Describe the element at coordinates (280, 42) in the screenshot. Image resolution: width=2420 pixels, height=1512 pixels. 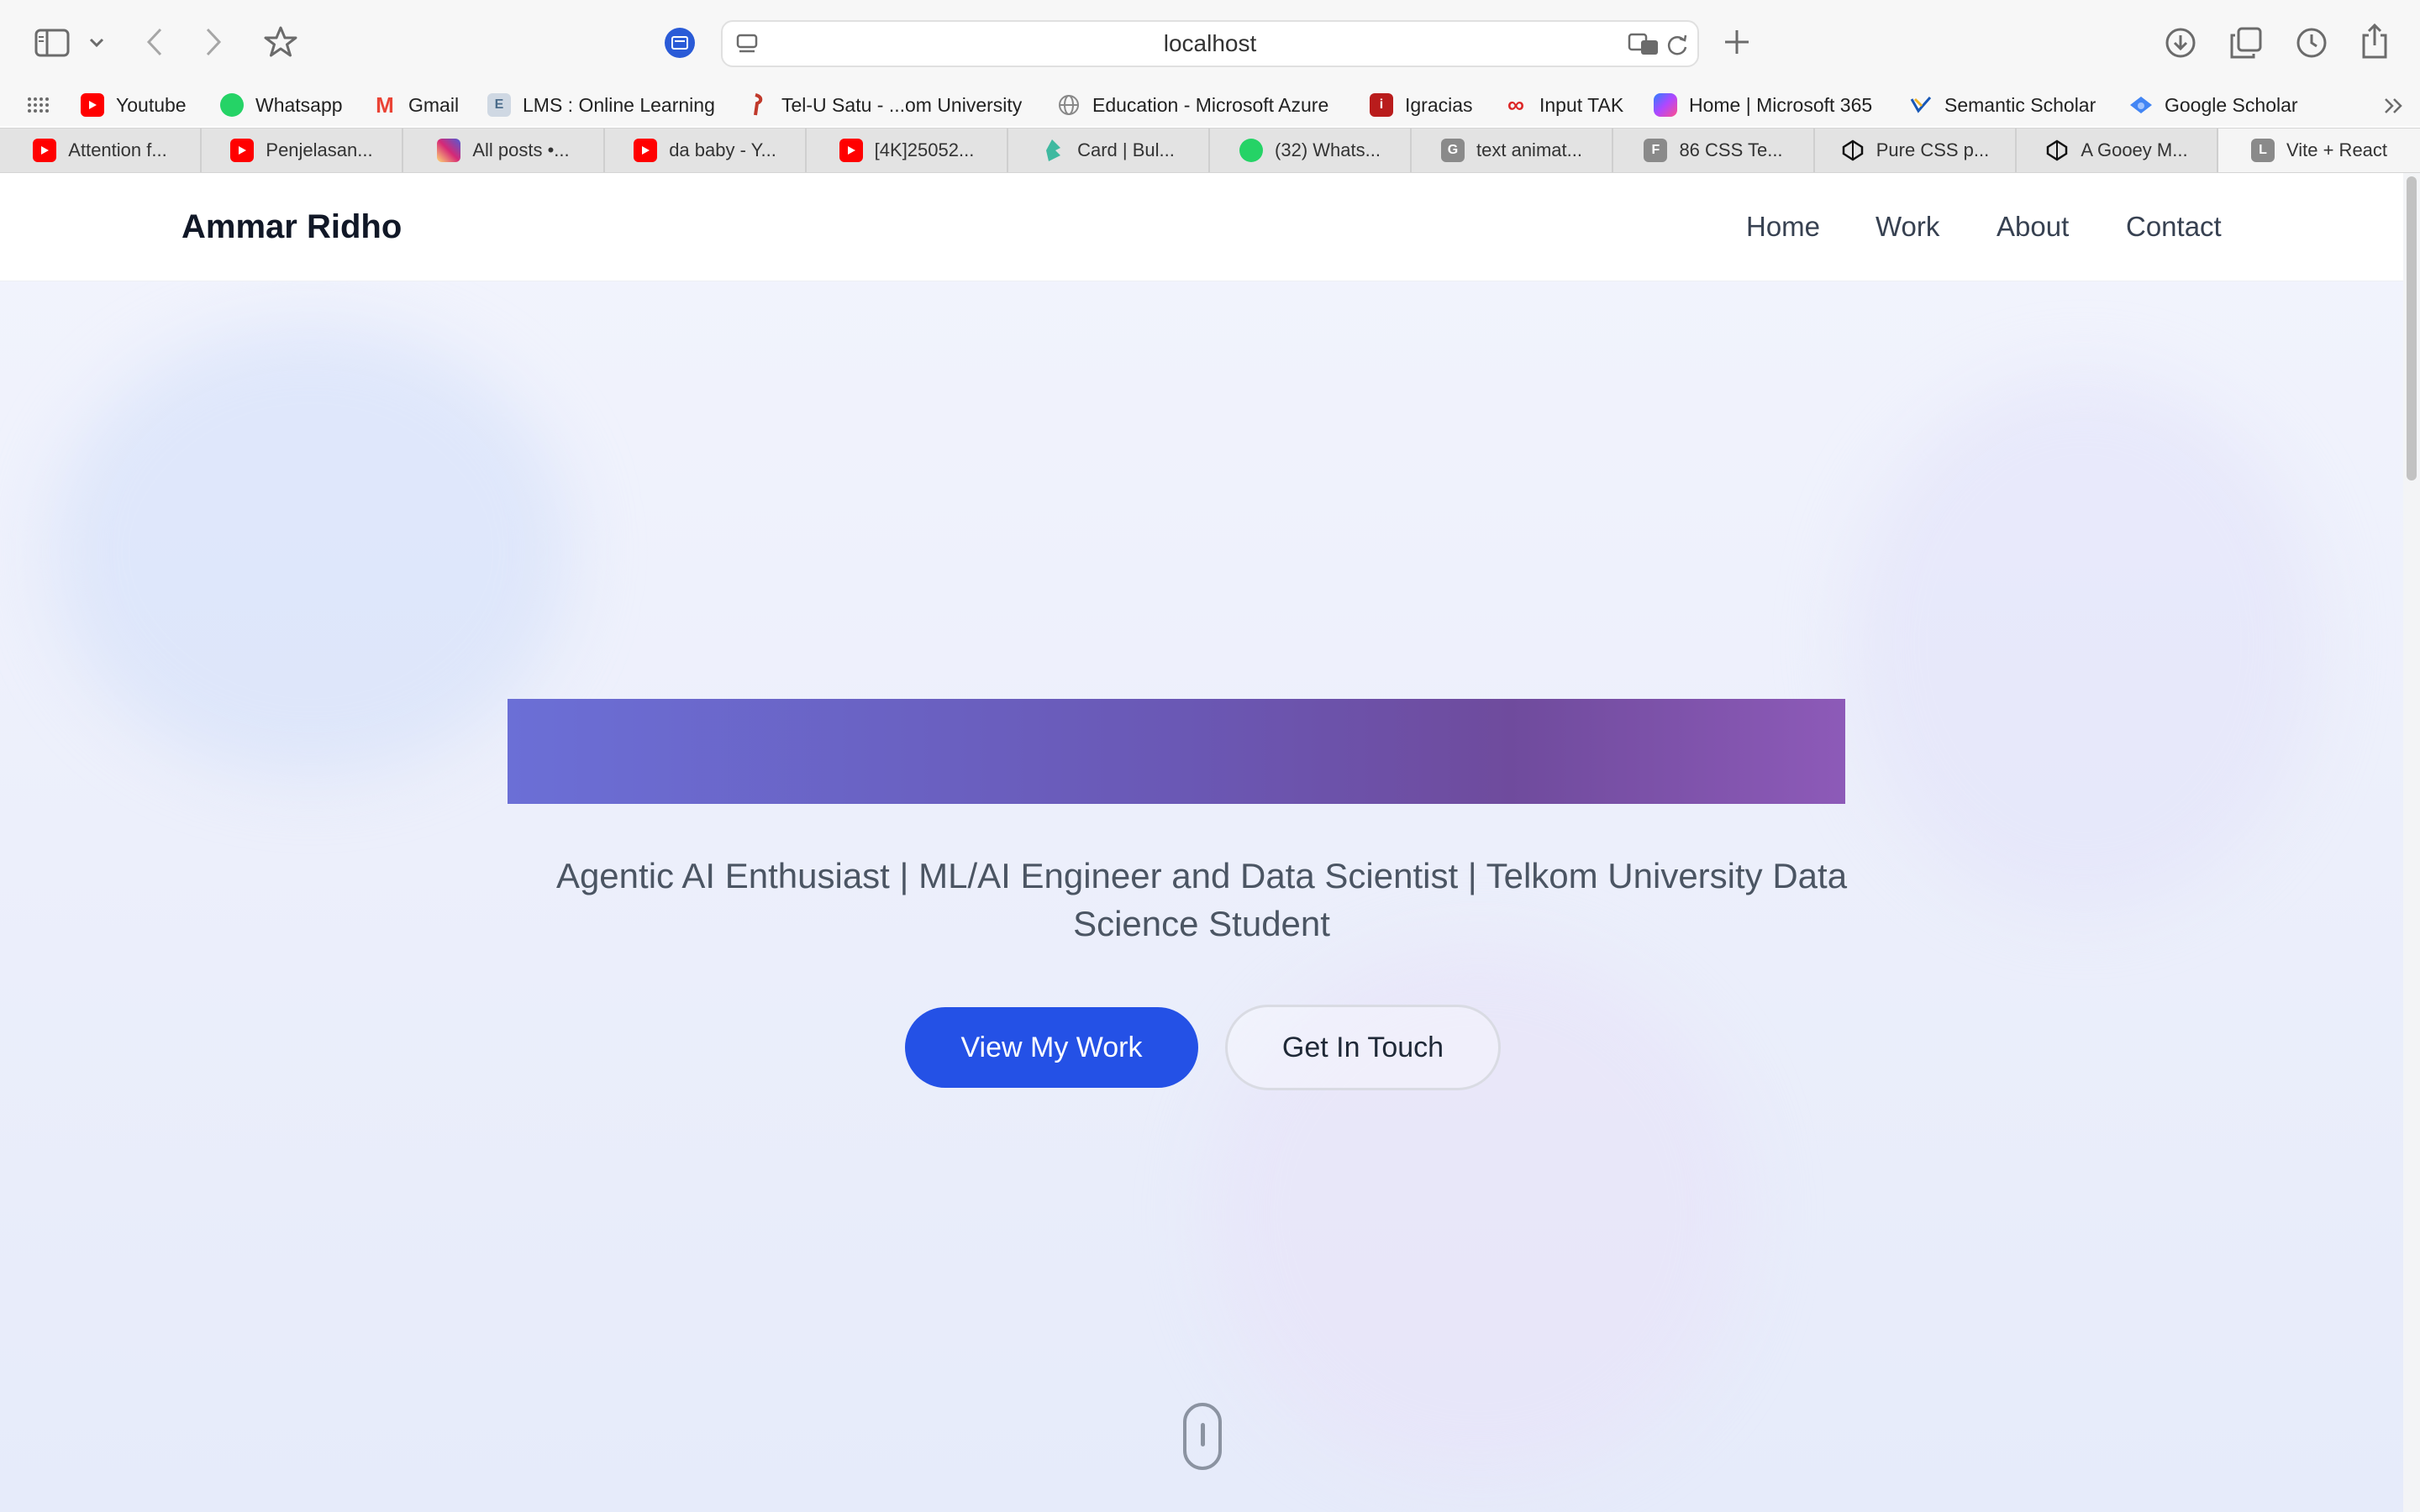
I see `star-icon` at that location.